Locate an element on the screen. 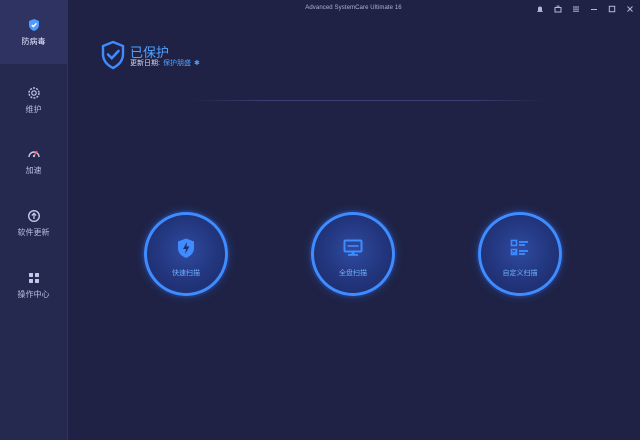 This screenshot has height=440, width=640. sidebar-item-antivirus: 防病毒 is located at coordinates (33, 32).